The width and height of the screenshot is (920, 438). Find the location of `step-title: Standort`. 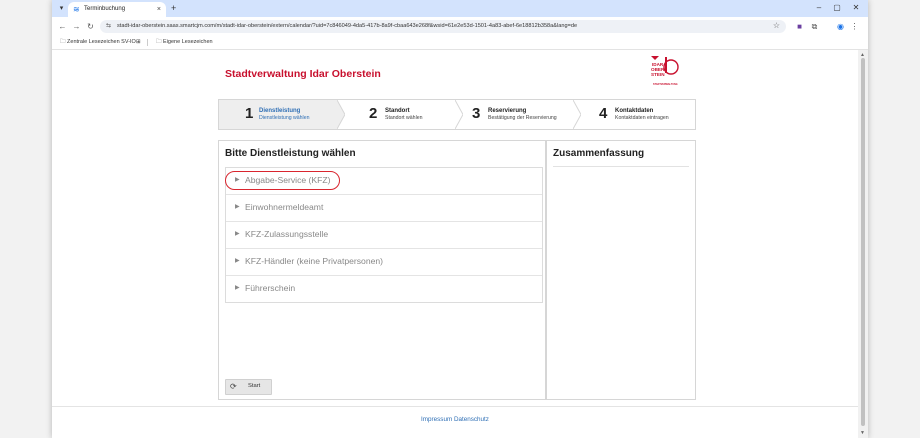

step-title: Standort is located at coordinates (397, 111).